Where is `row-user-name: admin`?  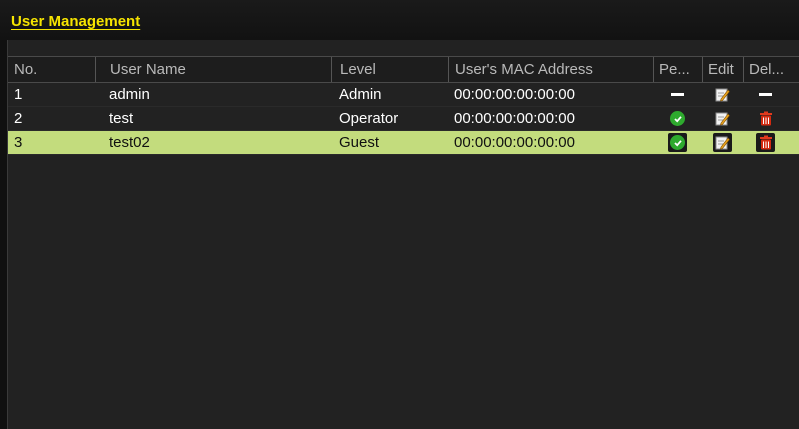
row-user-name: admin is located at coordinates (129, 94).